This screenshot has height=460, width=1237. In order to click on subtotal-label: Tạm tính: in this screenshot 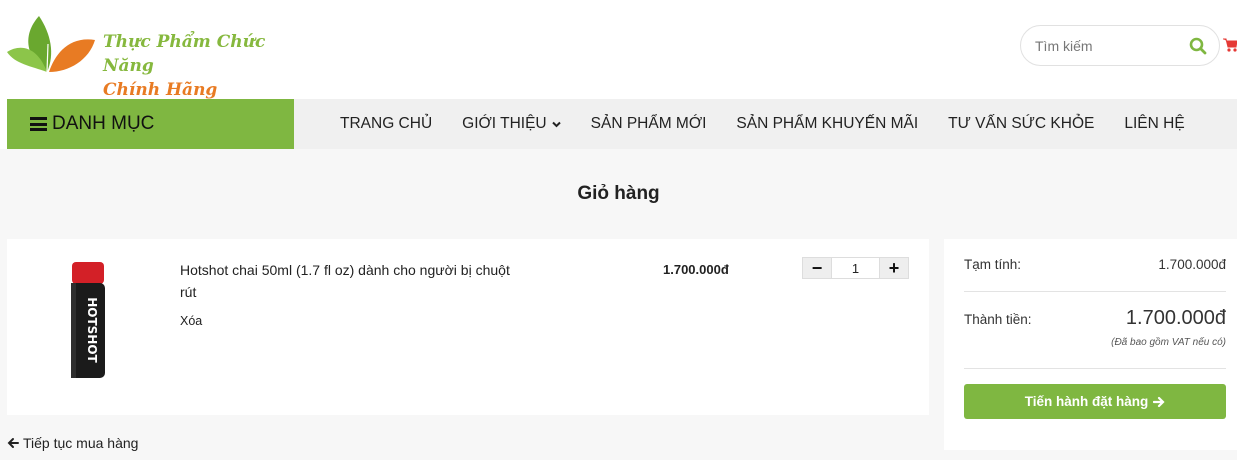, I will do `click(993, 264)`.